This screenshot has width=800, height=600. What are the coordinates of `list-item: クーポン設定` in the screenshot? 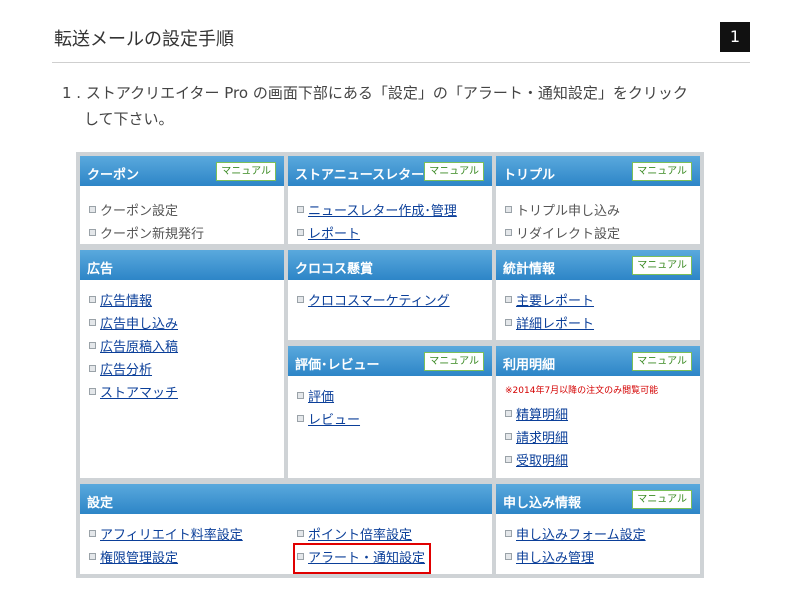 It's located at (146, 211).